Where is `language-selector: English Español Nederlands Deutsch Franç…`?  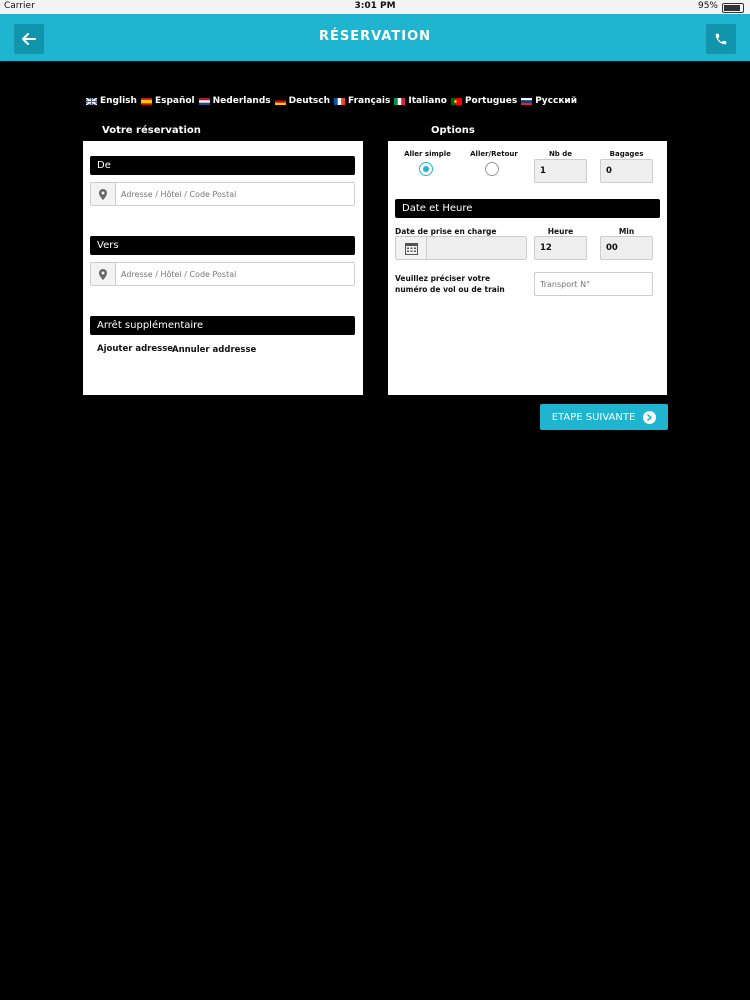 language-selector: English Español Nederlands Deutsch Franç… is located at coordinates (331, 101).